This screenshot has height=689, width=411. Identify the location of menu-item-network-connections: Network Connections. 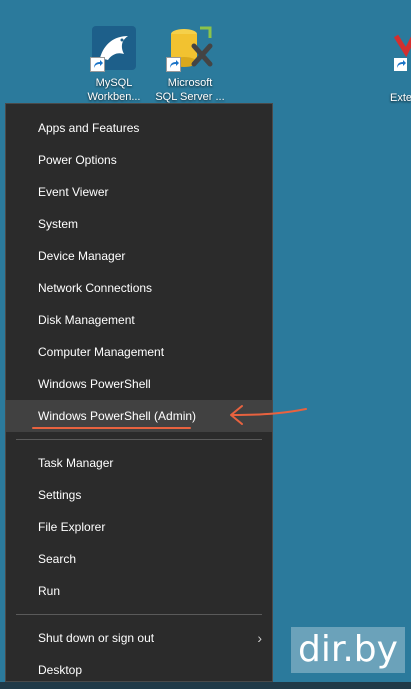
(139, 288).